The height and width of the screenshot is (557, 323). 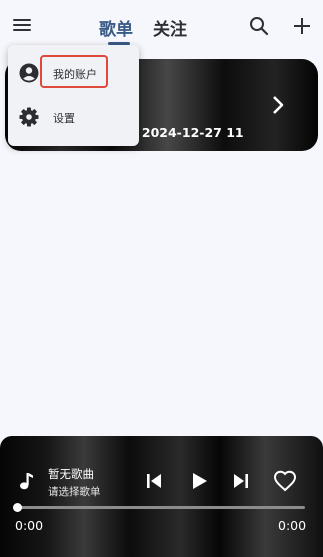 What do you see at coordinates (116, 27) in the screenshot?
I see `tab-playlists: 歌单` at bounding box center [116, 27].